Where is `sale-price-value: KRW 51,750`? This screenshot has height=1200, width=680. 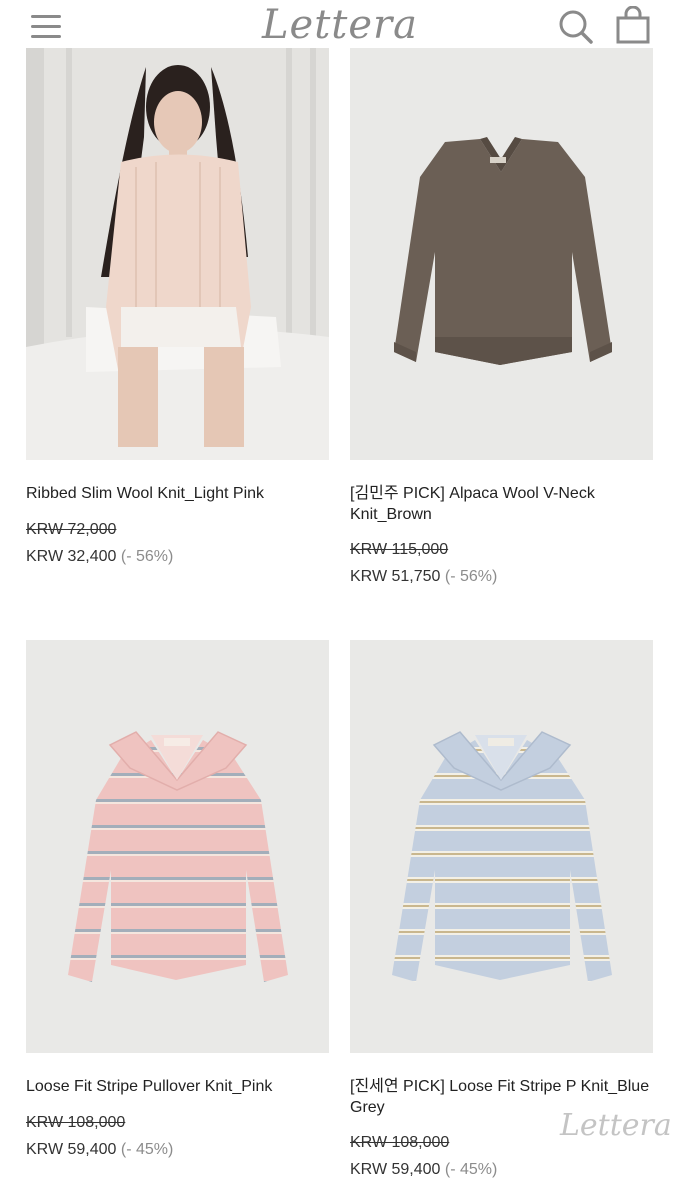 sale-price-value: KRW 51,750 is located at coordinates (395, 576).